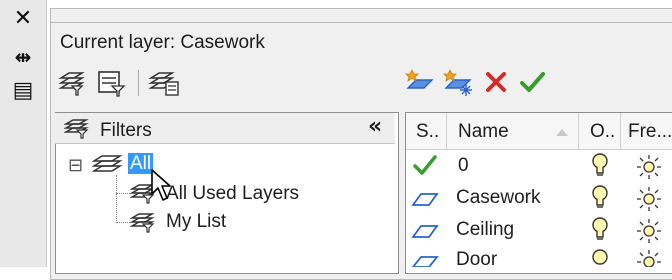 The image size is (672, 280). I want to click on delete-layer-icon, so click(497, 83).